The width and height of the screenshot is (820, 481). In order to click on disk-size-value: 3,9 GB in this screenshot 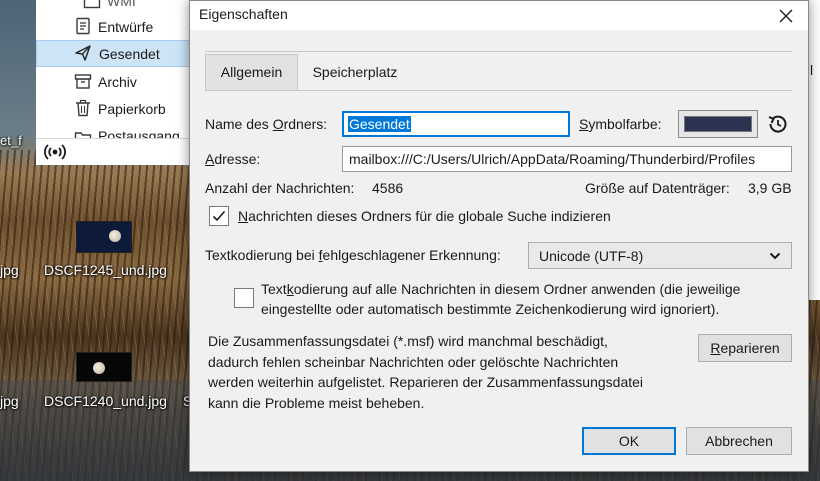, I will do `click(770, 188)`.